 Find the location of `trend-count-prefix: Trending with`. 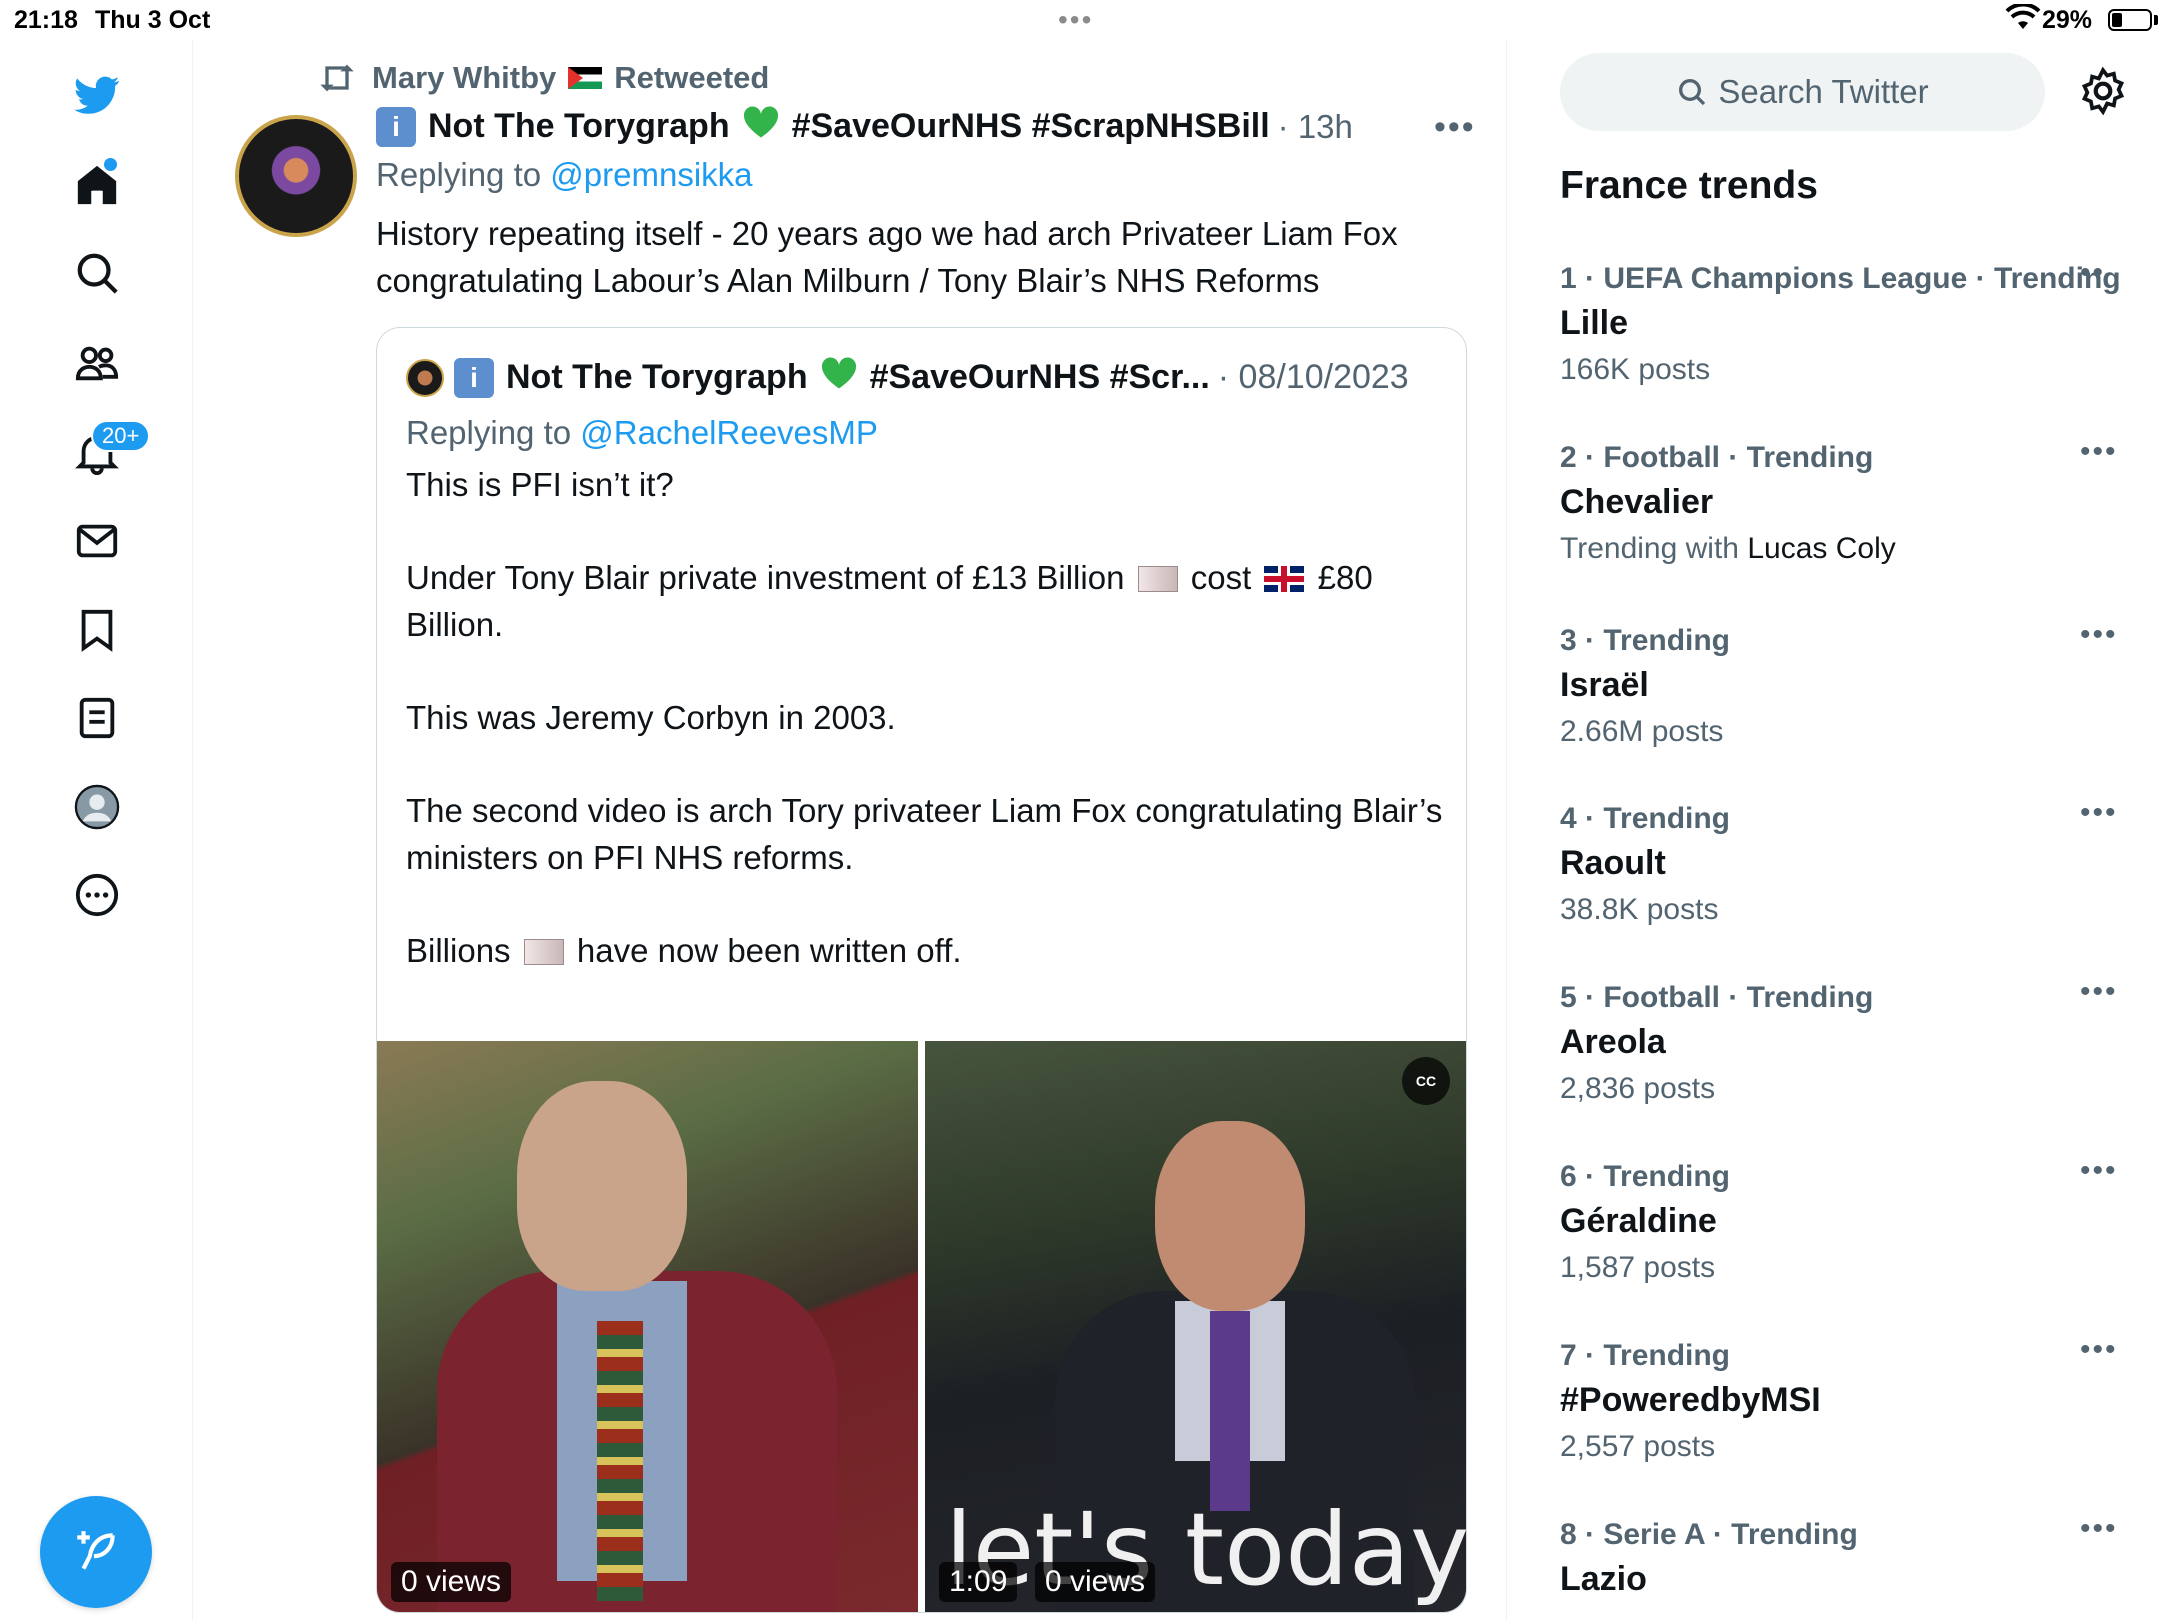

trend-count-prefix: Trending with is located at coordinates (1649, 548).